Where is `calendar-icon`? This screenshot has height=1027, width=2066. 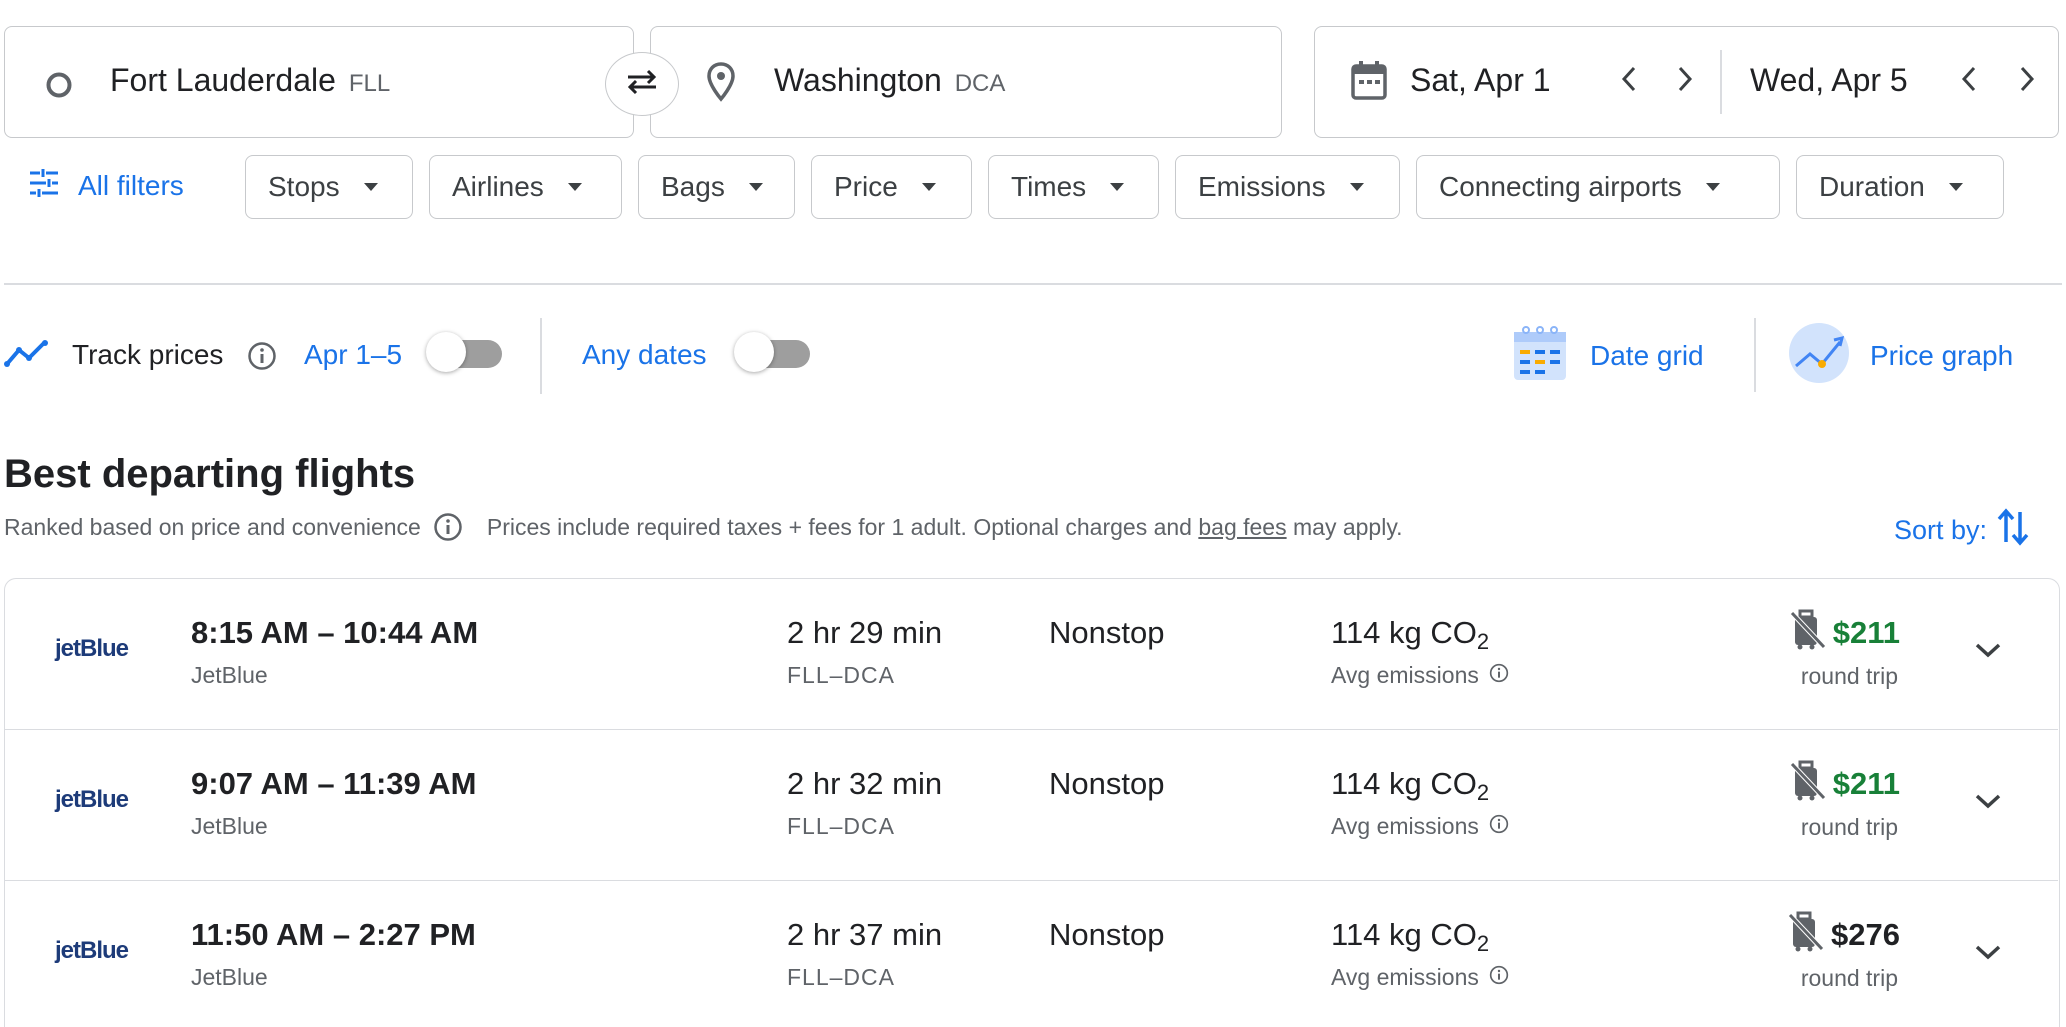 calendar-icon is located at coordinates (1369, 83).